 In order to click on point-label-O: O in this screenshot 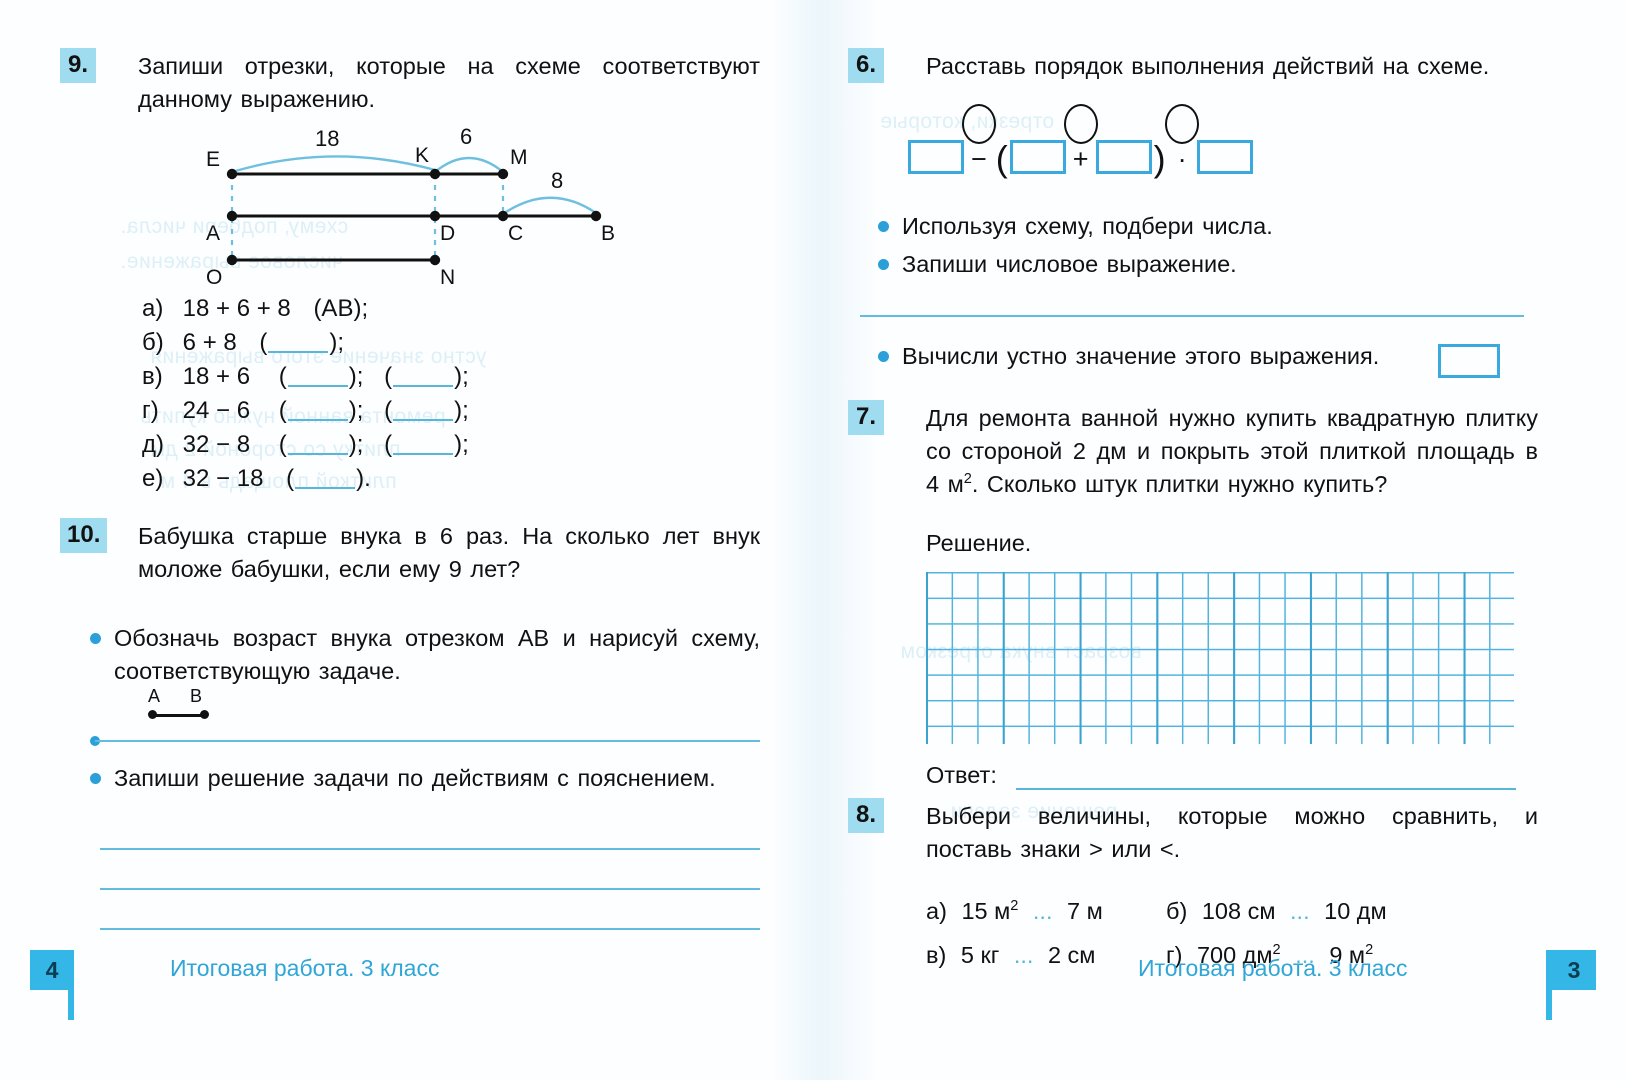, I will do `click(214, 277)`.